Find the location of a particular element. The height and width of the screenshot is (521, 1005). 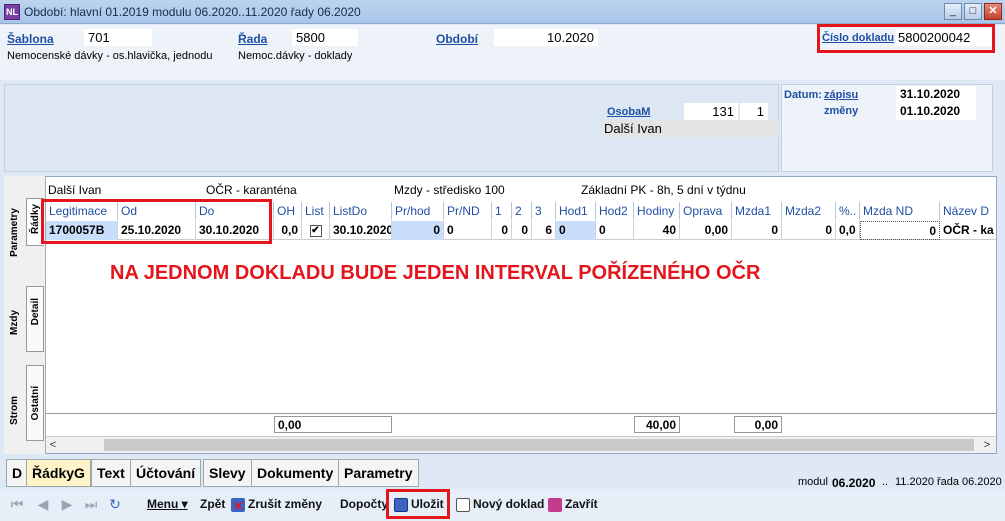

next-record-icon: ▶ is located at coordinates (67, 504).